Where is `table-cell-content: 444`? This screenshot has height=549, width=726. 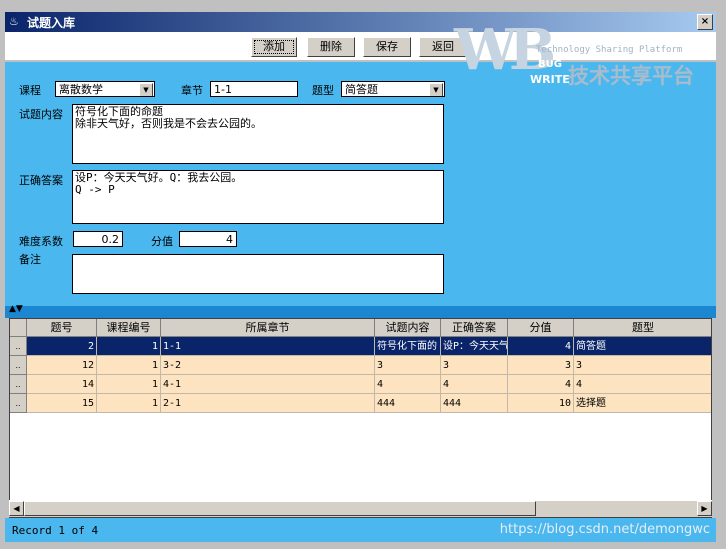
table-cell-content: 444 is located at coordinates (408, 403).